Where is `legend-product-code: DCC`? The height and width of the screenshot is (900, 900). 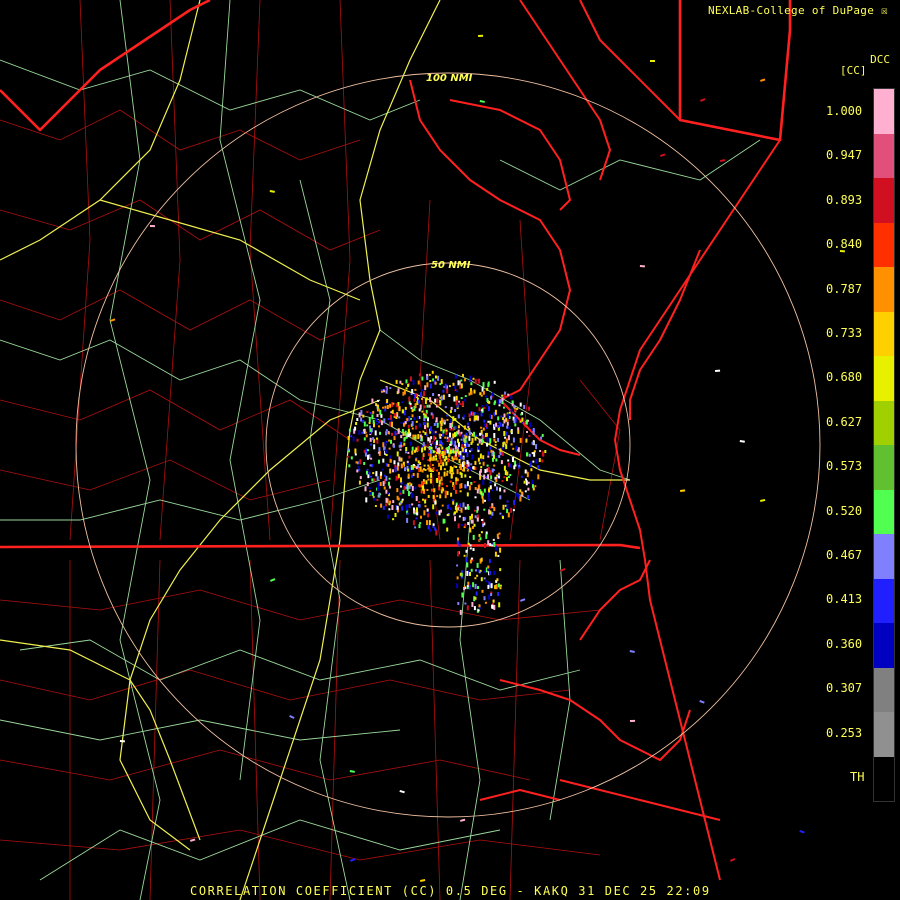
legend-product-code: DCC is located at coordinates (880, 59).